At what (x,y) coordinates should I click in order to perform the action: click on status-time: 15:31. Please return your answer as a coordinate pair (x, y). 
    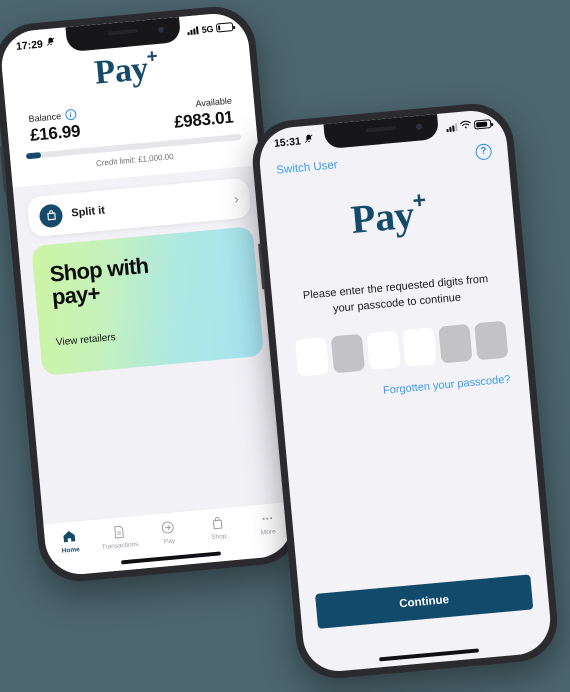
    Looking at the image, I should click on (287, 142).